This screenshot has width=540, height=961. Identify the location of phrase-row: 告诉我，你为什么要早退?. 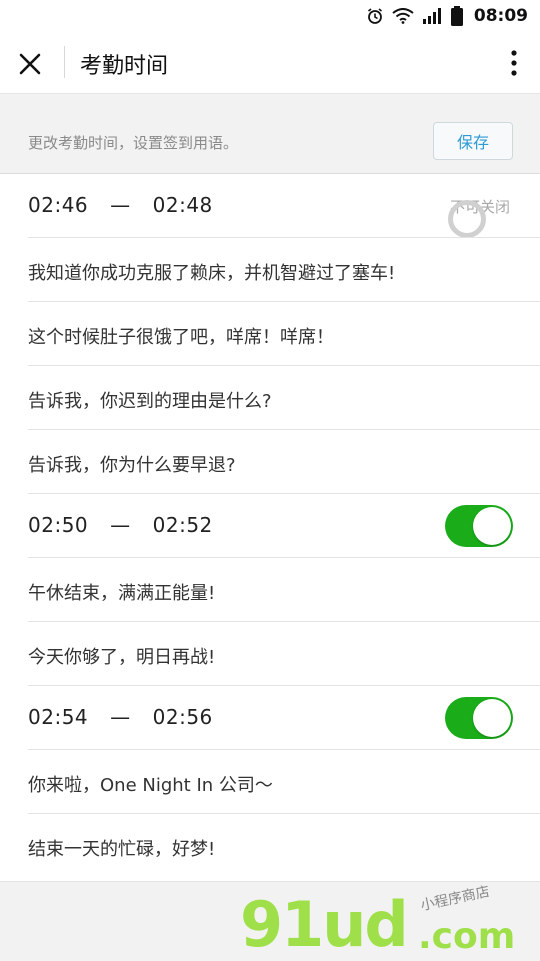
(270, 462).